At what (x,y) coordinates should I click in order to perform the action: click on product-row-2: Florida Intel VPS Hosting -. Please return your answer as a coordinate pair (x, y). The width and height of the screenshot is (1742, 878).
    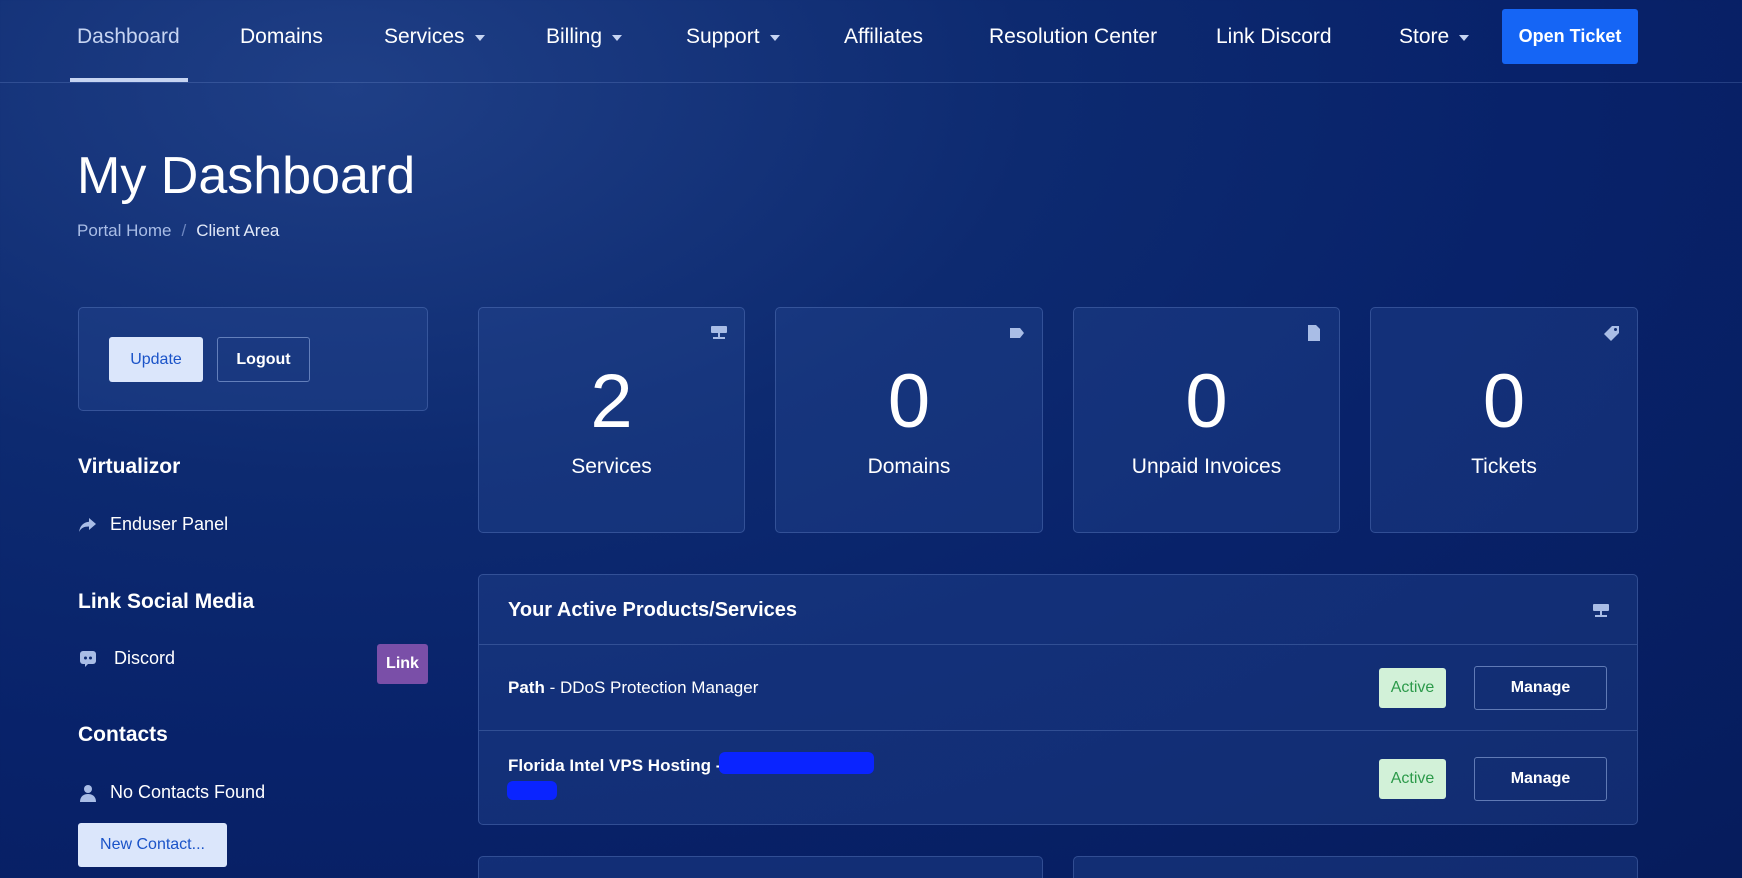
    Looking at the image, I should click on (614, 766).